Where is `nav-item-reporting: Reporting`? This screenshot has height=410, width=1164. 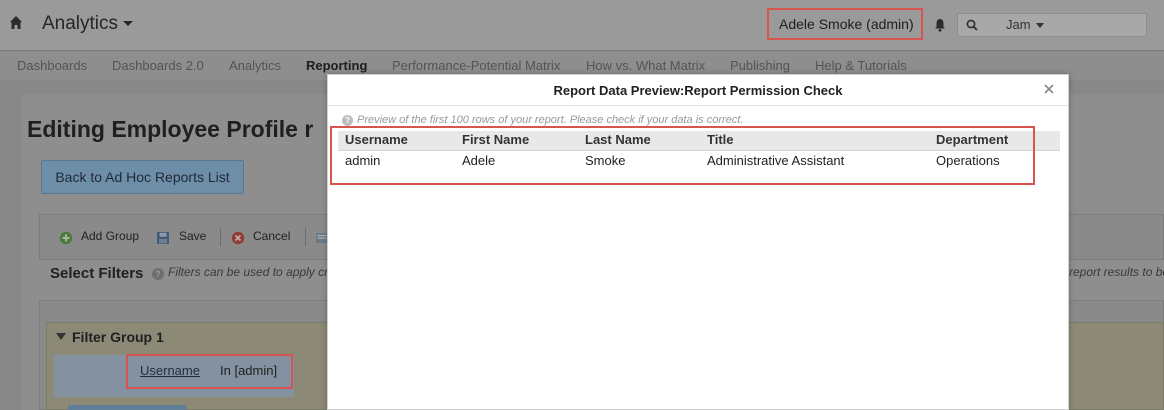
nav-item-reporting: Reporting is located at coordinates (336, 65).